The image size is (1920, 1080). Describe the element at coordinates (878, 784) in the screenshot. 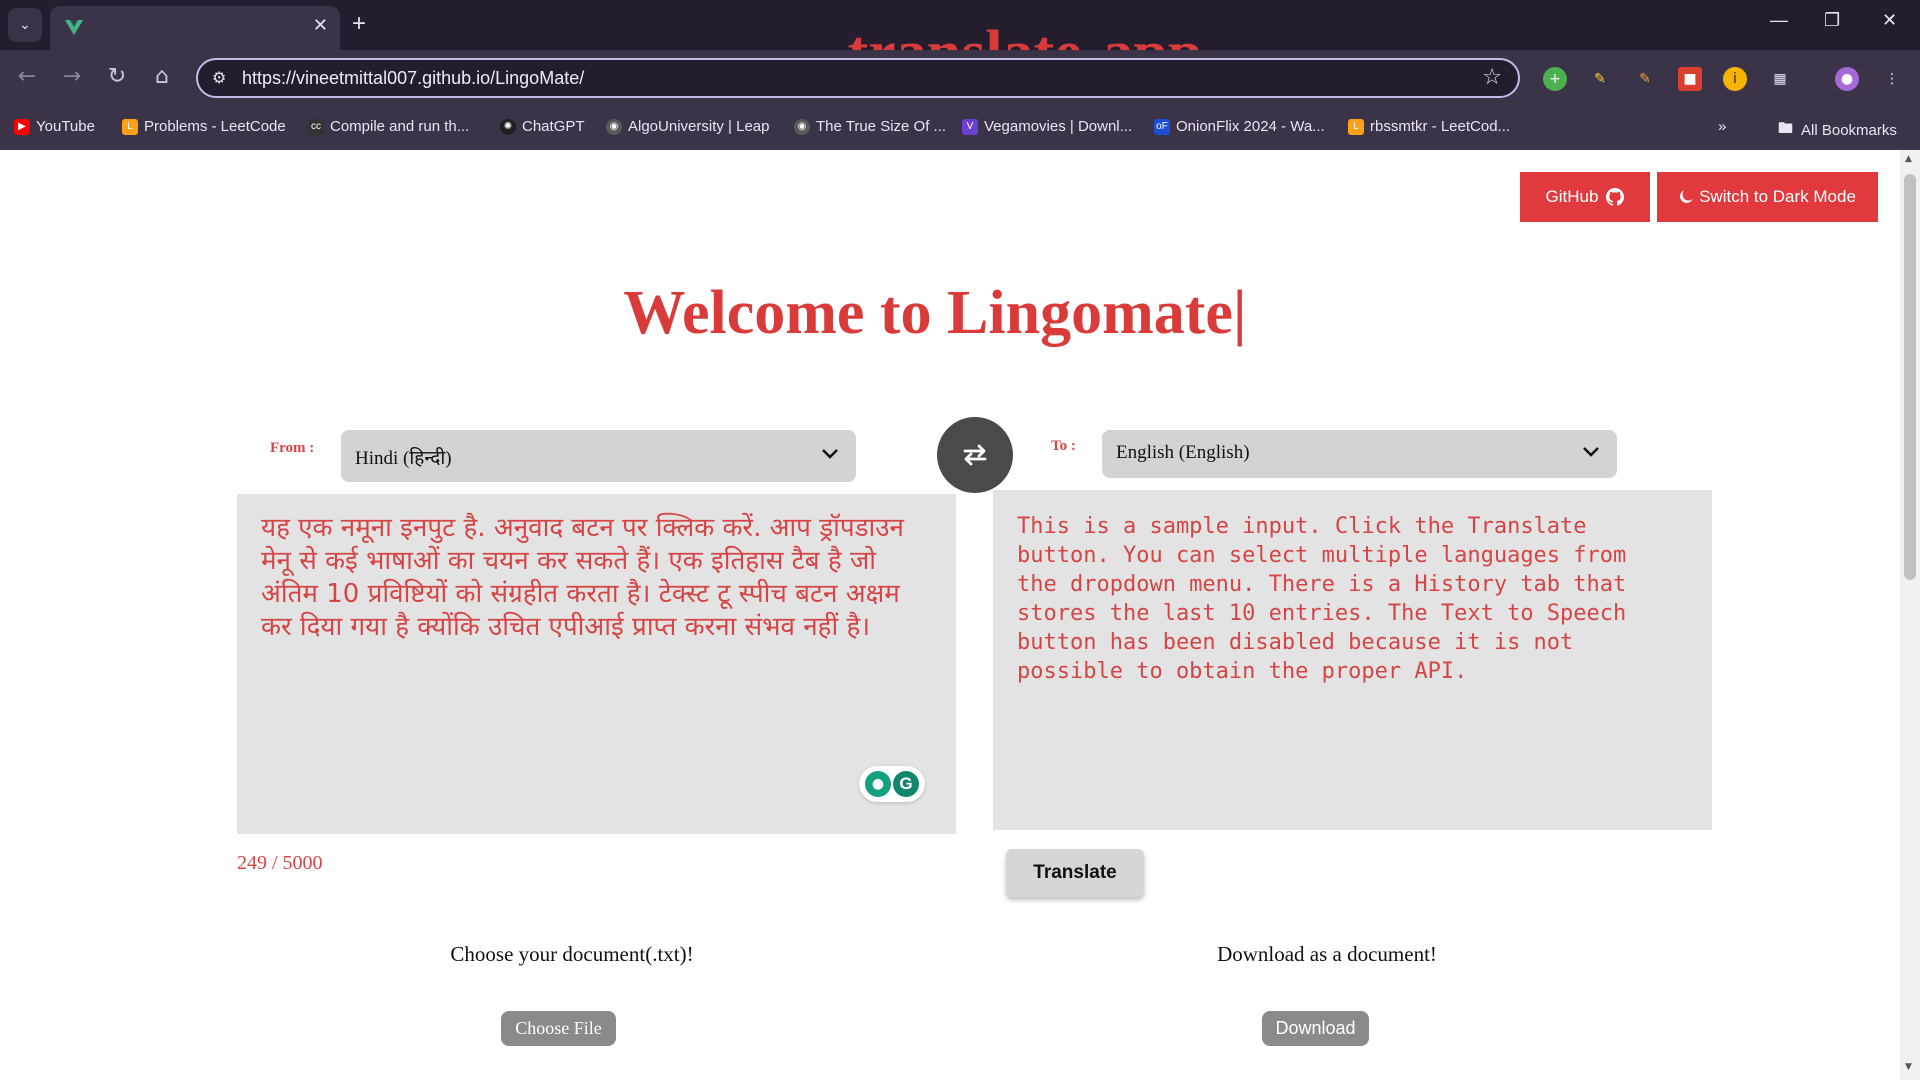

I see `lightbulb-icon: ●` at that location.